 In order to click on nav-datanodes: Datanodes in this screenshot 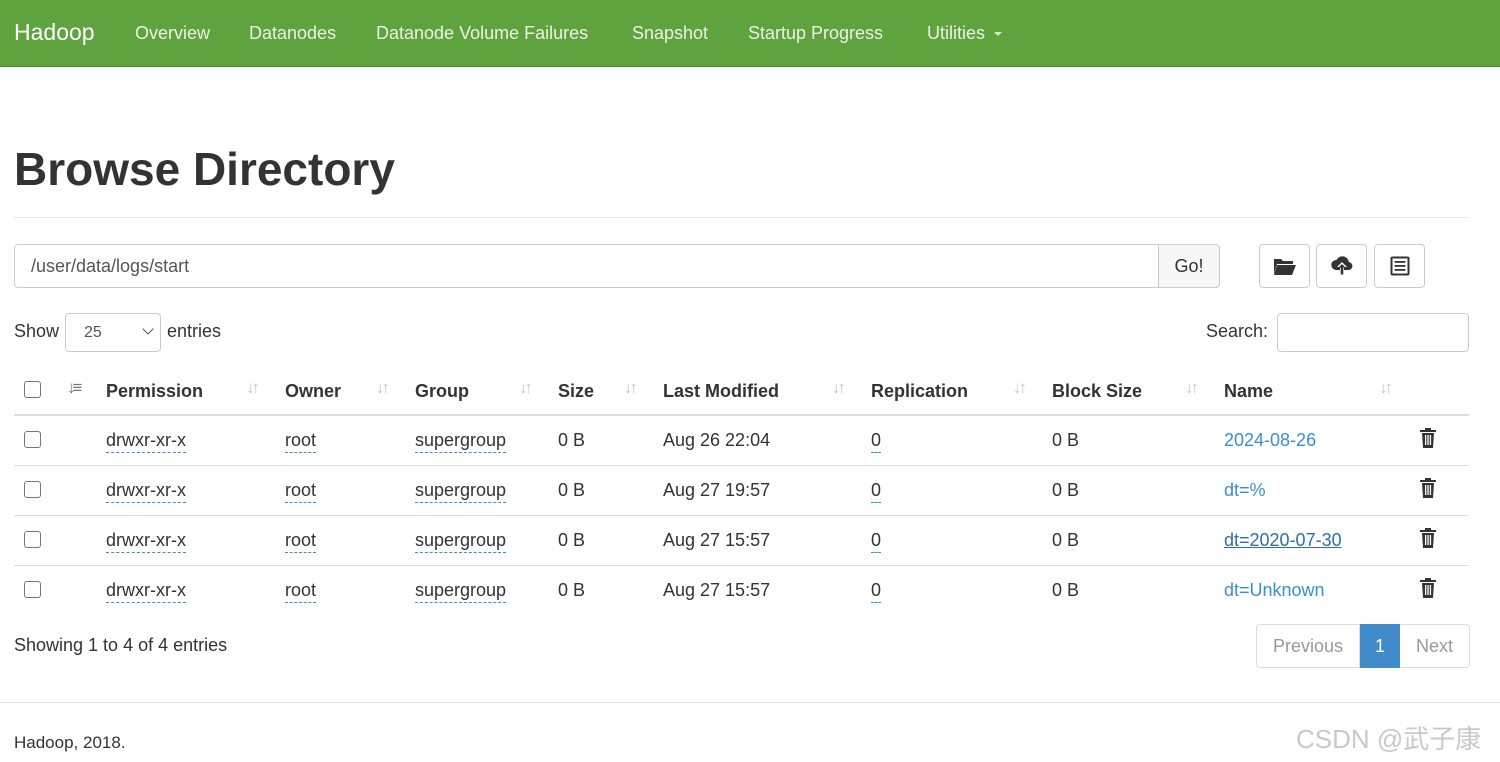, I will do `click(292, 33)`.